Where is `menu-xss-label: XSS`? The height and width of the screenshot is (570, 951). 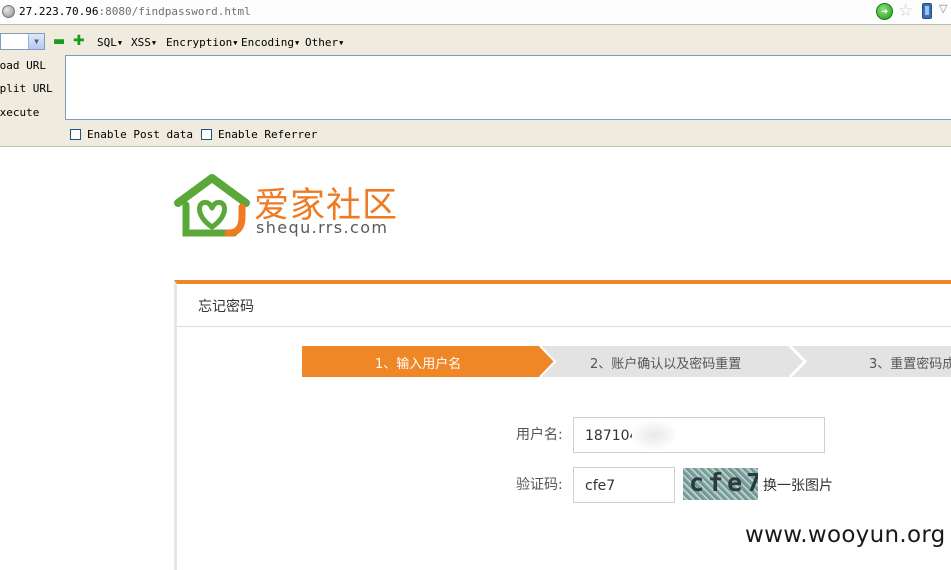
menu-xss-label: XSS is located at coordinates (141, 42).